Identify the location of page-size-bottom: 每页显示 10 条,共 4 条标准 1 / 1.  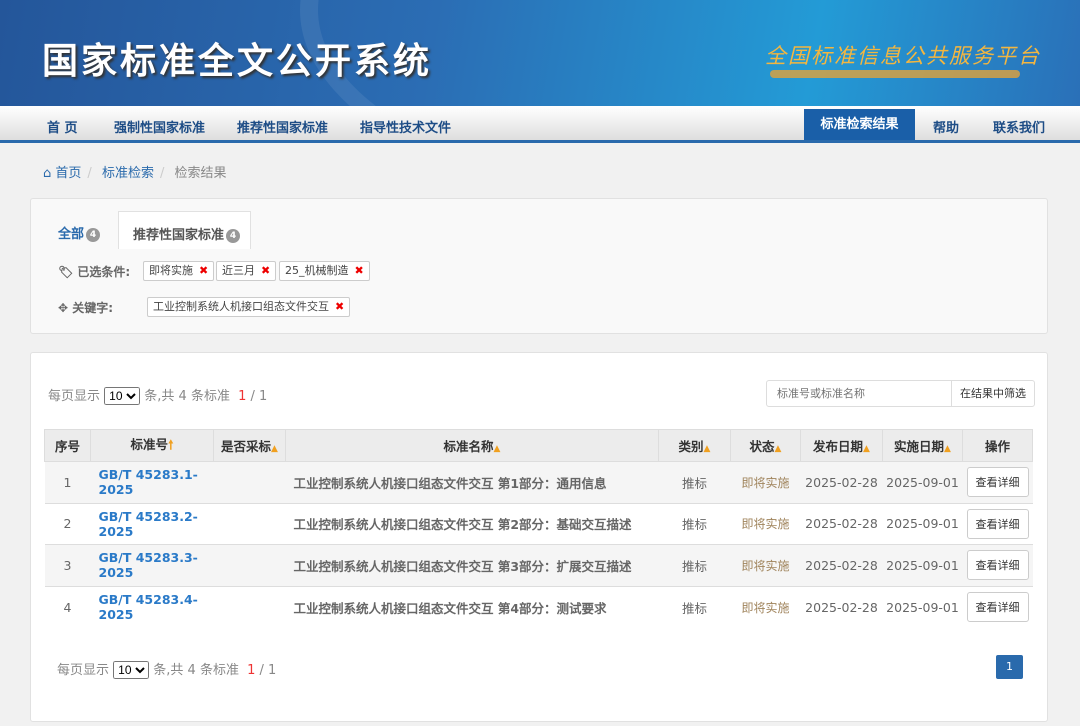
(166, 669).